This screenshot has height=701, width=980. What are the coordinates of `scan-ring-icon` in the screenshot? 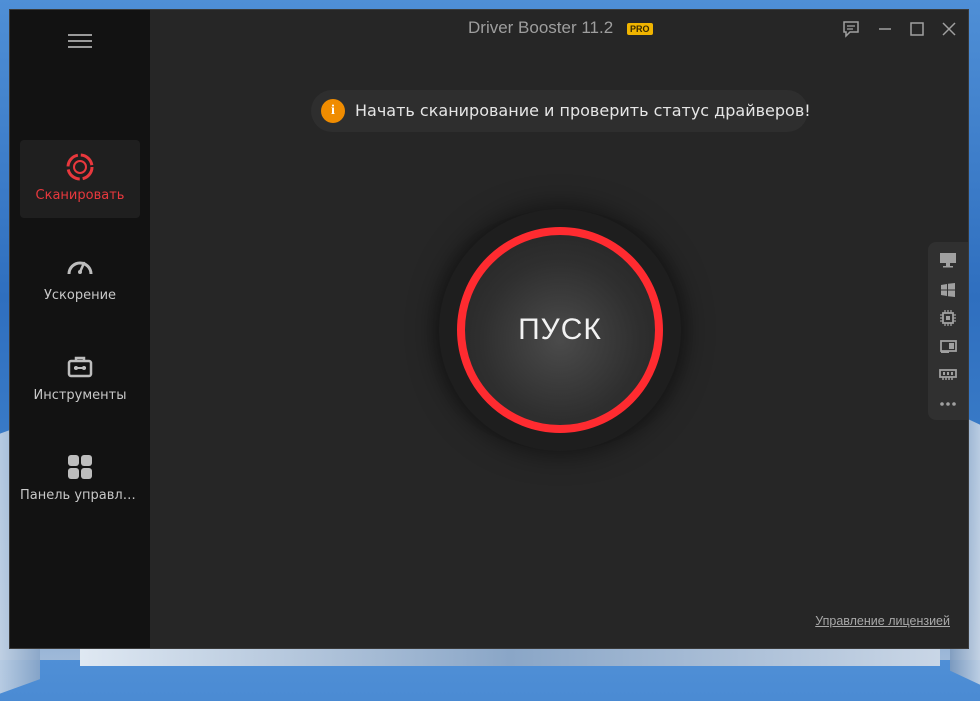 It's located at (80, 167).